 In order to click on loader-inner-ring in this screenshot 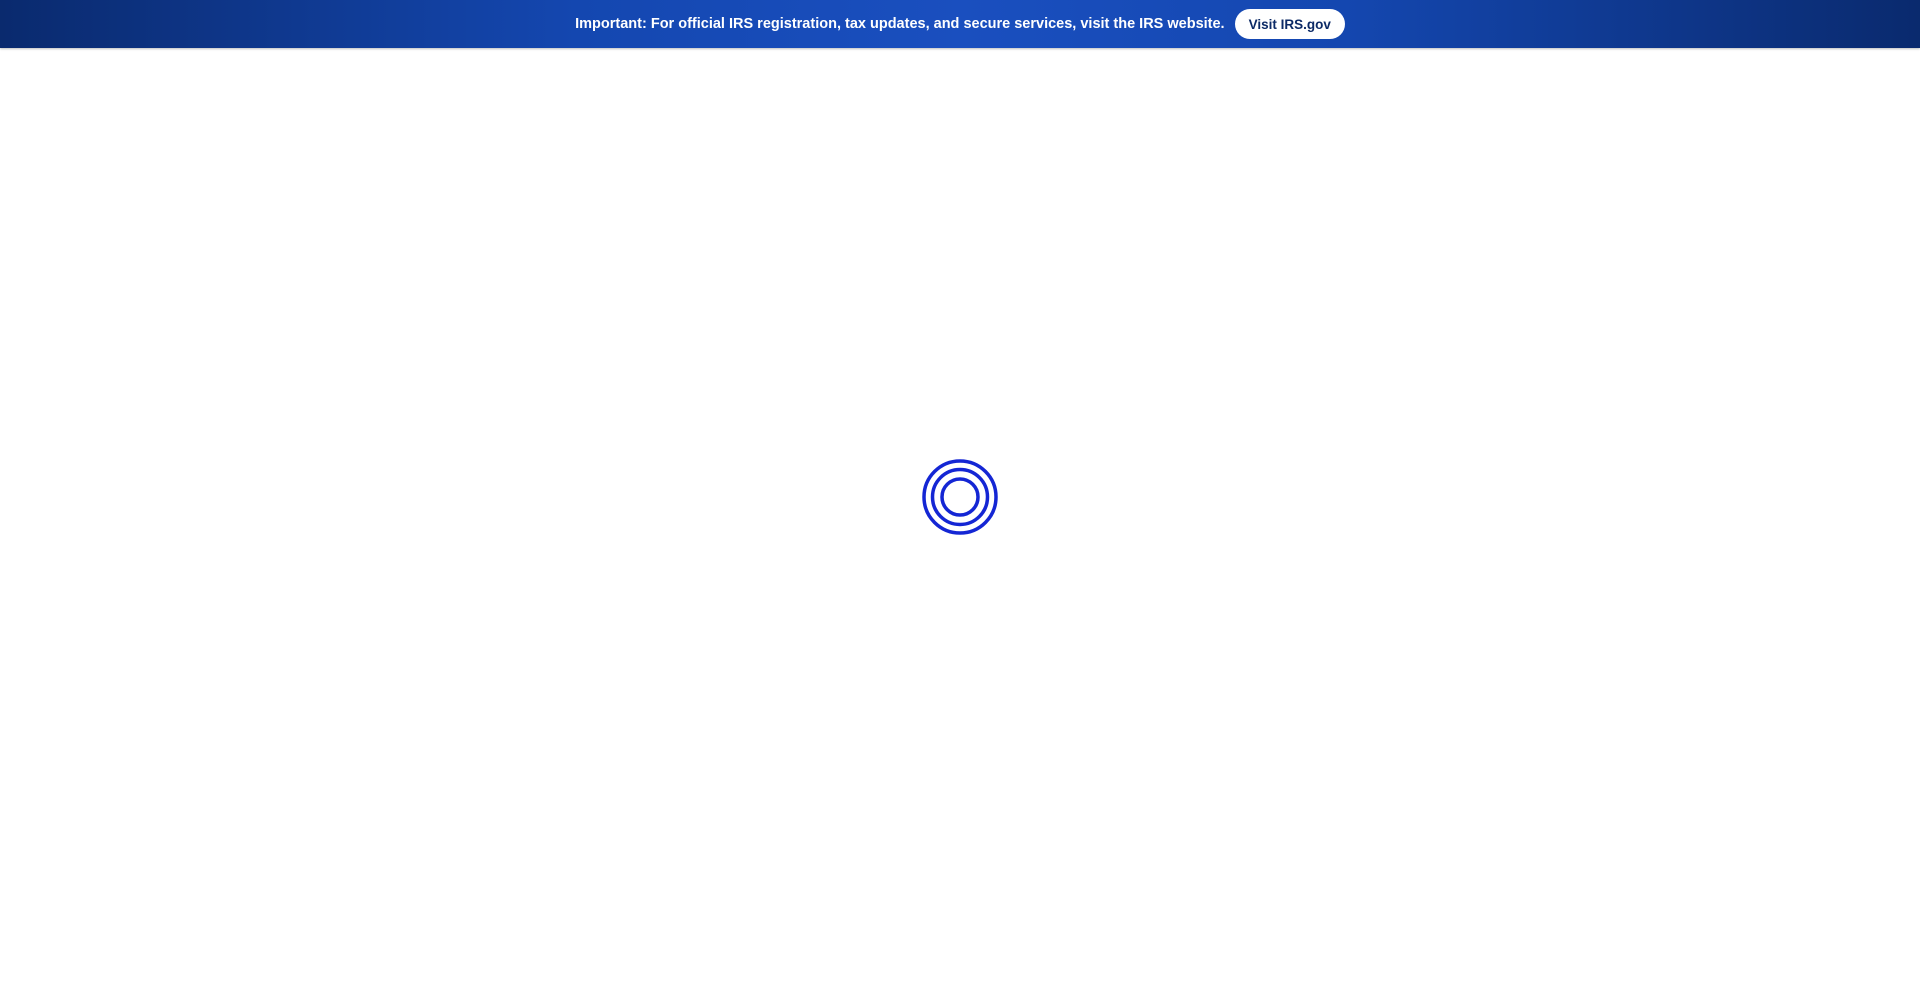, I will do `click(960, 497)`.